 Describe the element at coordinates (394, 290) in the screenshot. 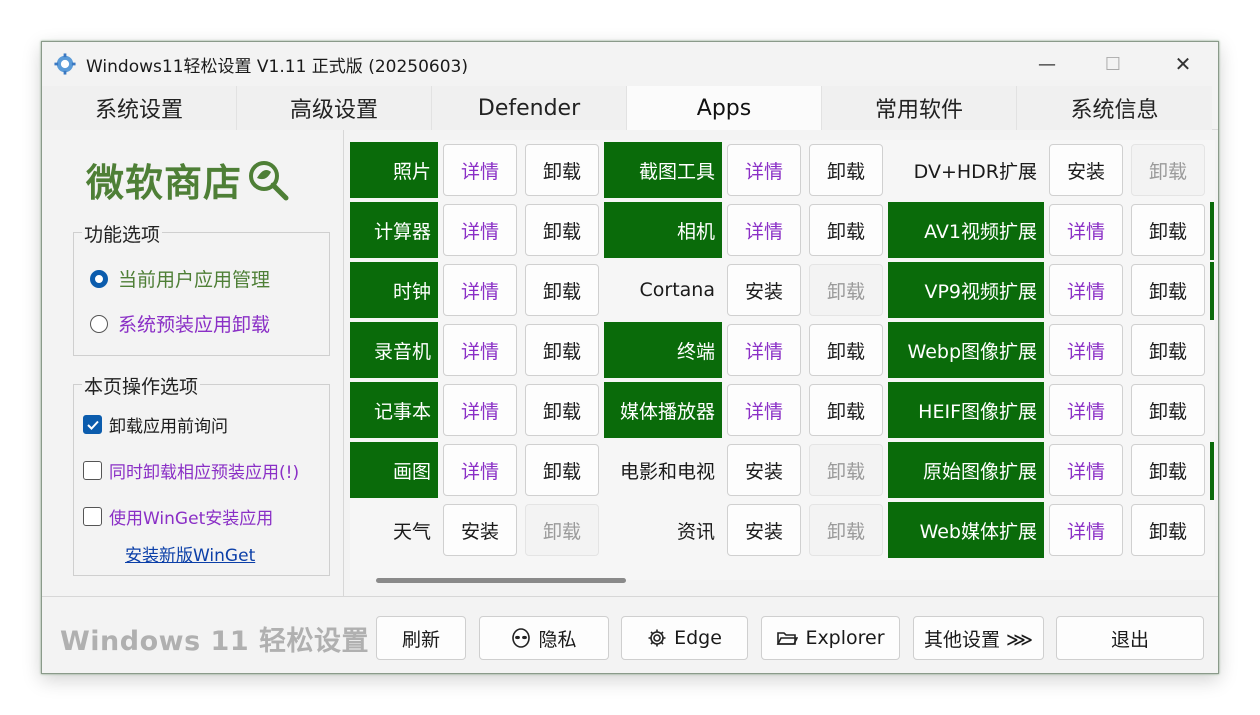

I see `app-name-label: 时钟` at that location.